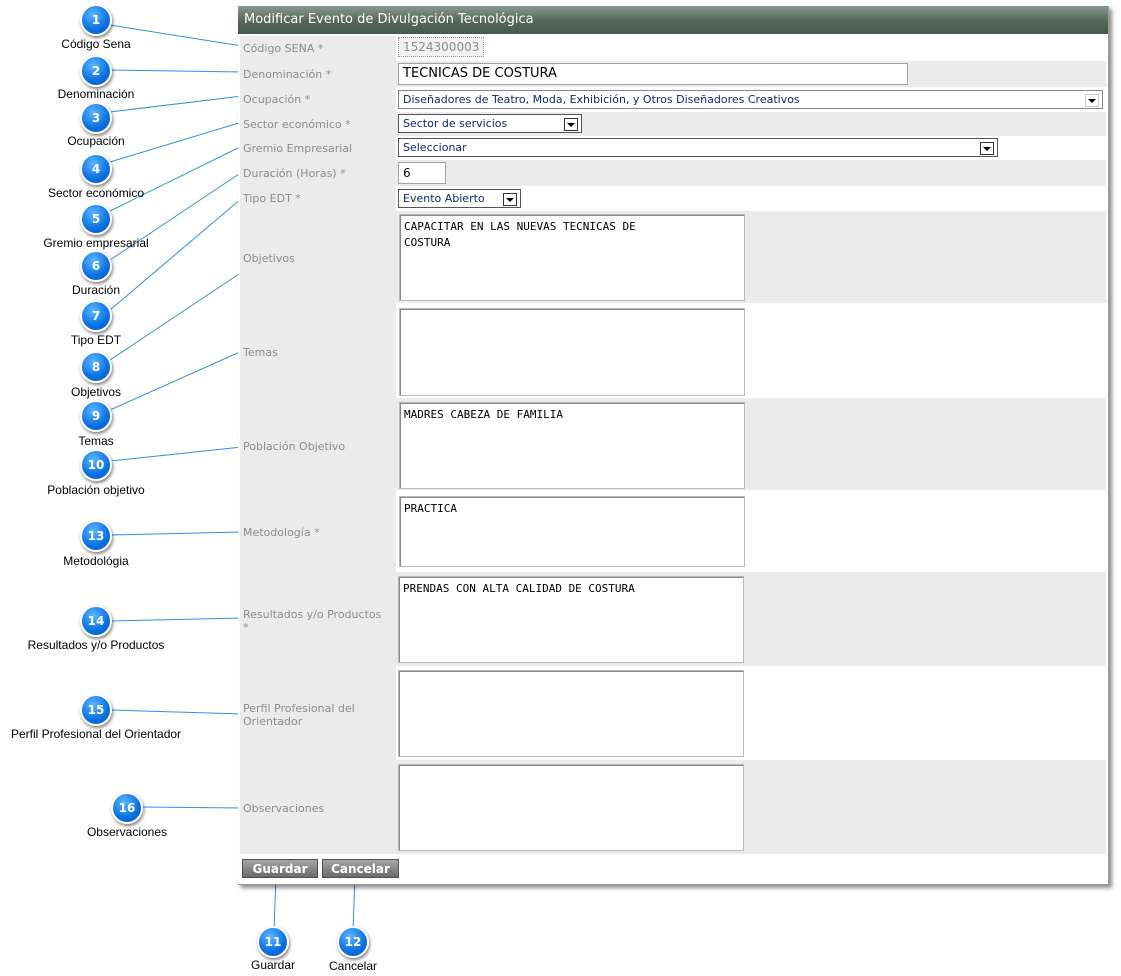 Image resolution: width=1121 pixels, height=976 pixels. I want to click on label-sector: Sector económico *, so click(297, 124).